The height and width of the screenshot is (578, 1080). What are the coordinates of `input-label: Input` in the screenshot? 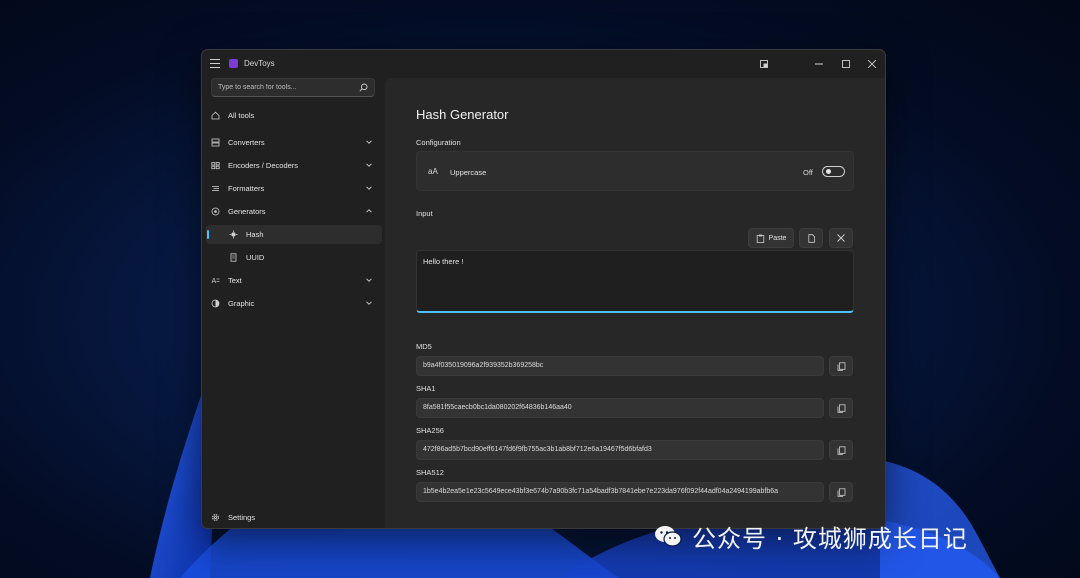 It's located at (424, 213).